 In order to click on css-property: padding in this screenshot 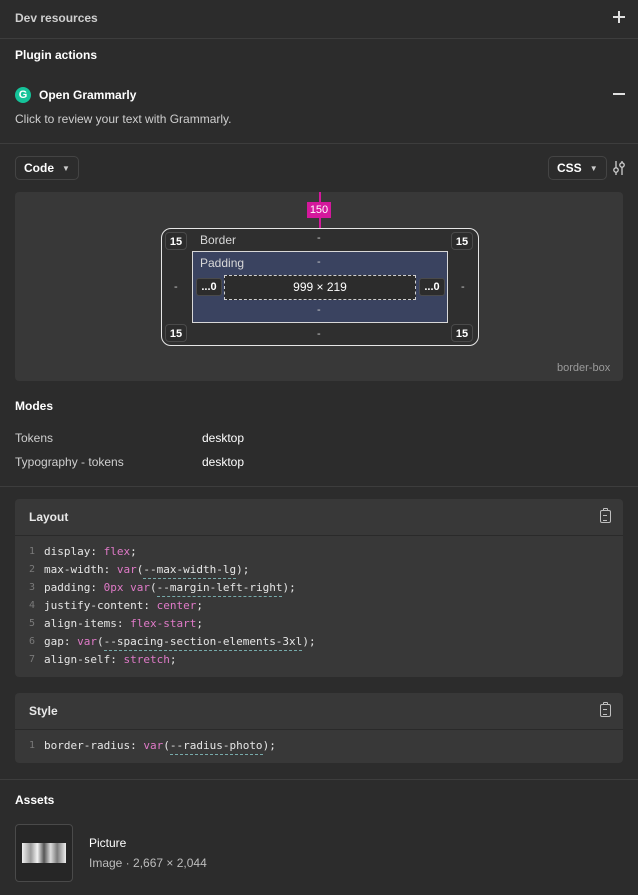, I will do `click(67, 587)`.